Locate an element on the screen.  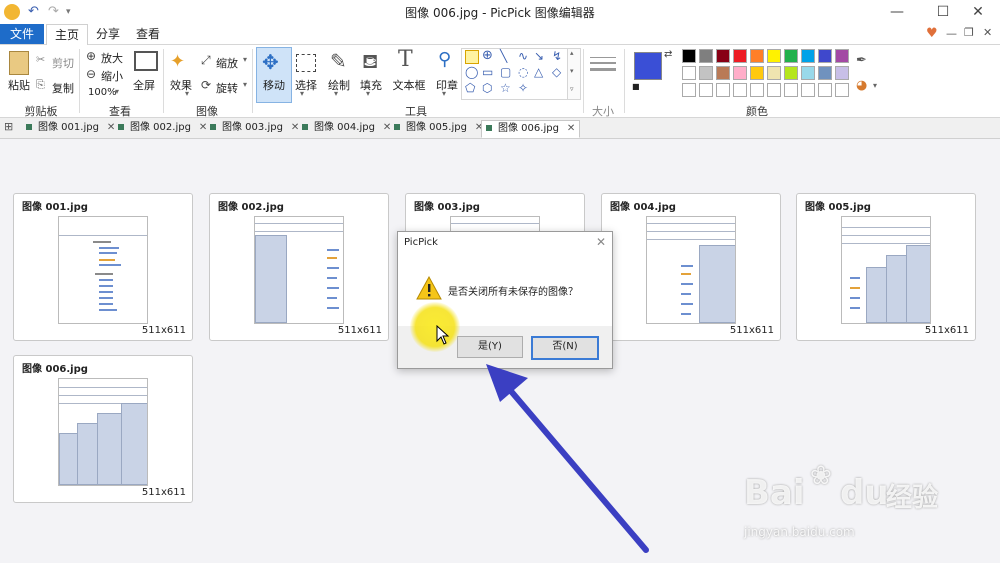
fullscreen-icon is located at coordinates (146, 61).